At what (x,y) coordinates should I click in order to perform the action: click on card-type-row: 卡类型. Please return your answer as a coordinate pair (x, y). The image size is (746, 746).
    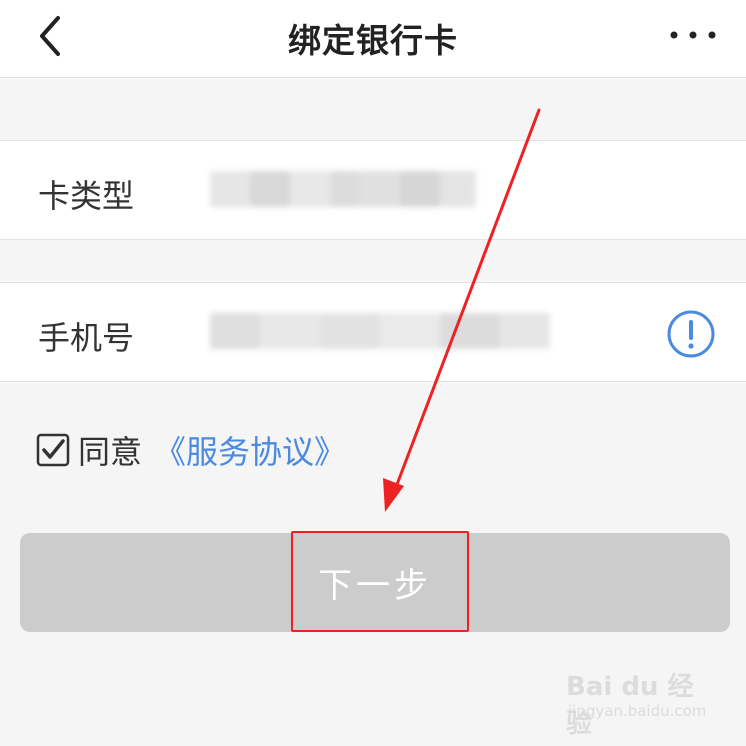
    Looking at the image, I should click on (373, 190).